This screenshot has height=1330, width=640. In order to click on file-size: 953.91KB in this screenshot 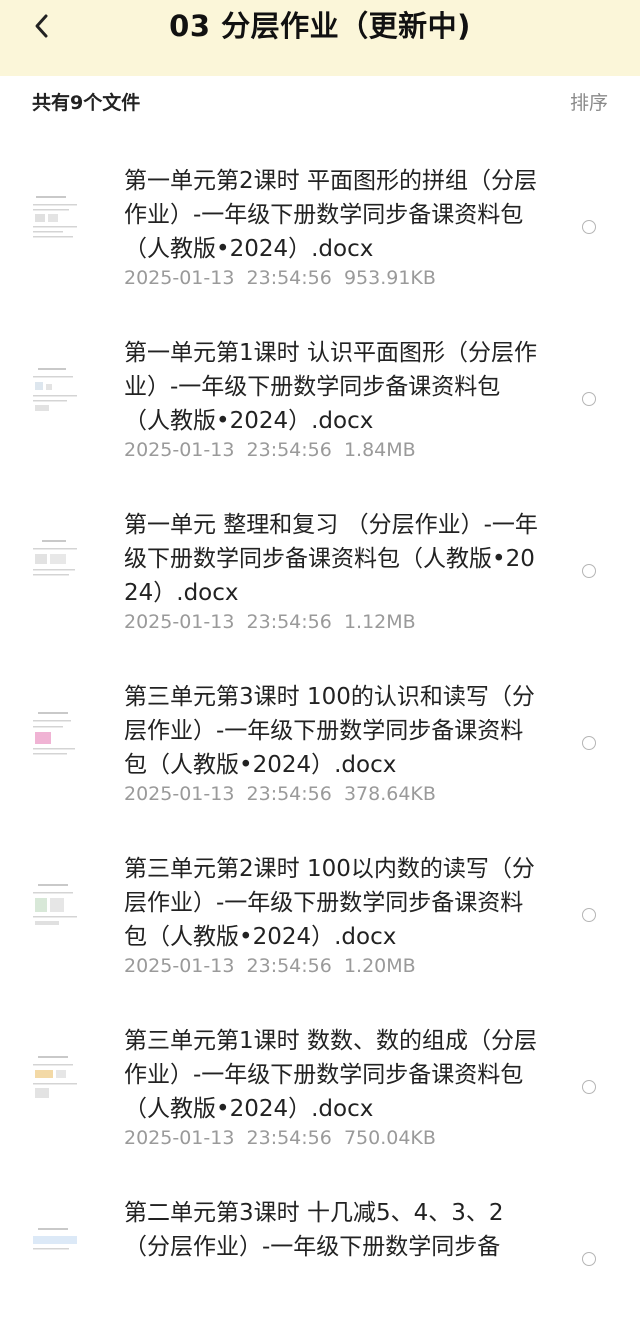, I will do `click(389, 278)`.